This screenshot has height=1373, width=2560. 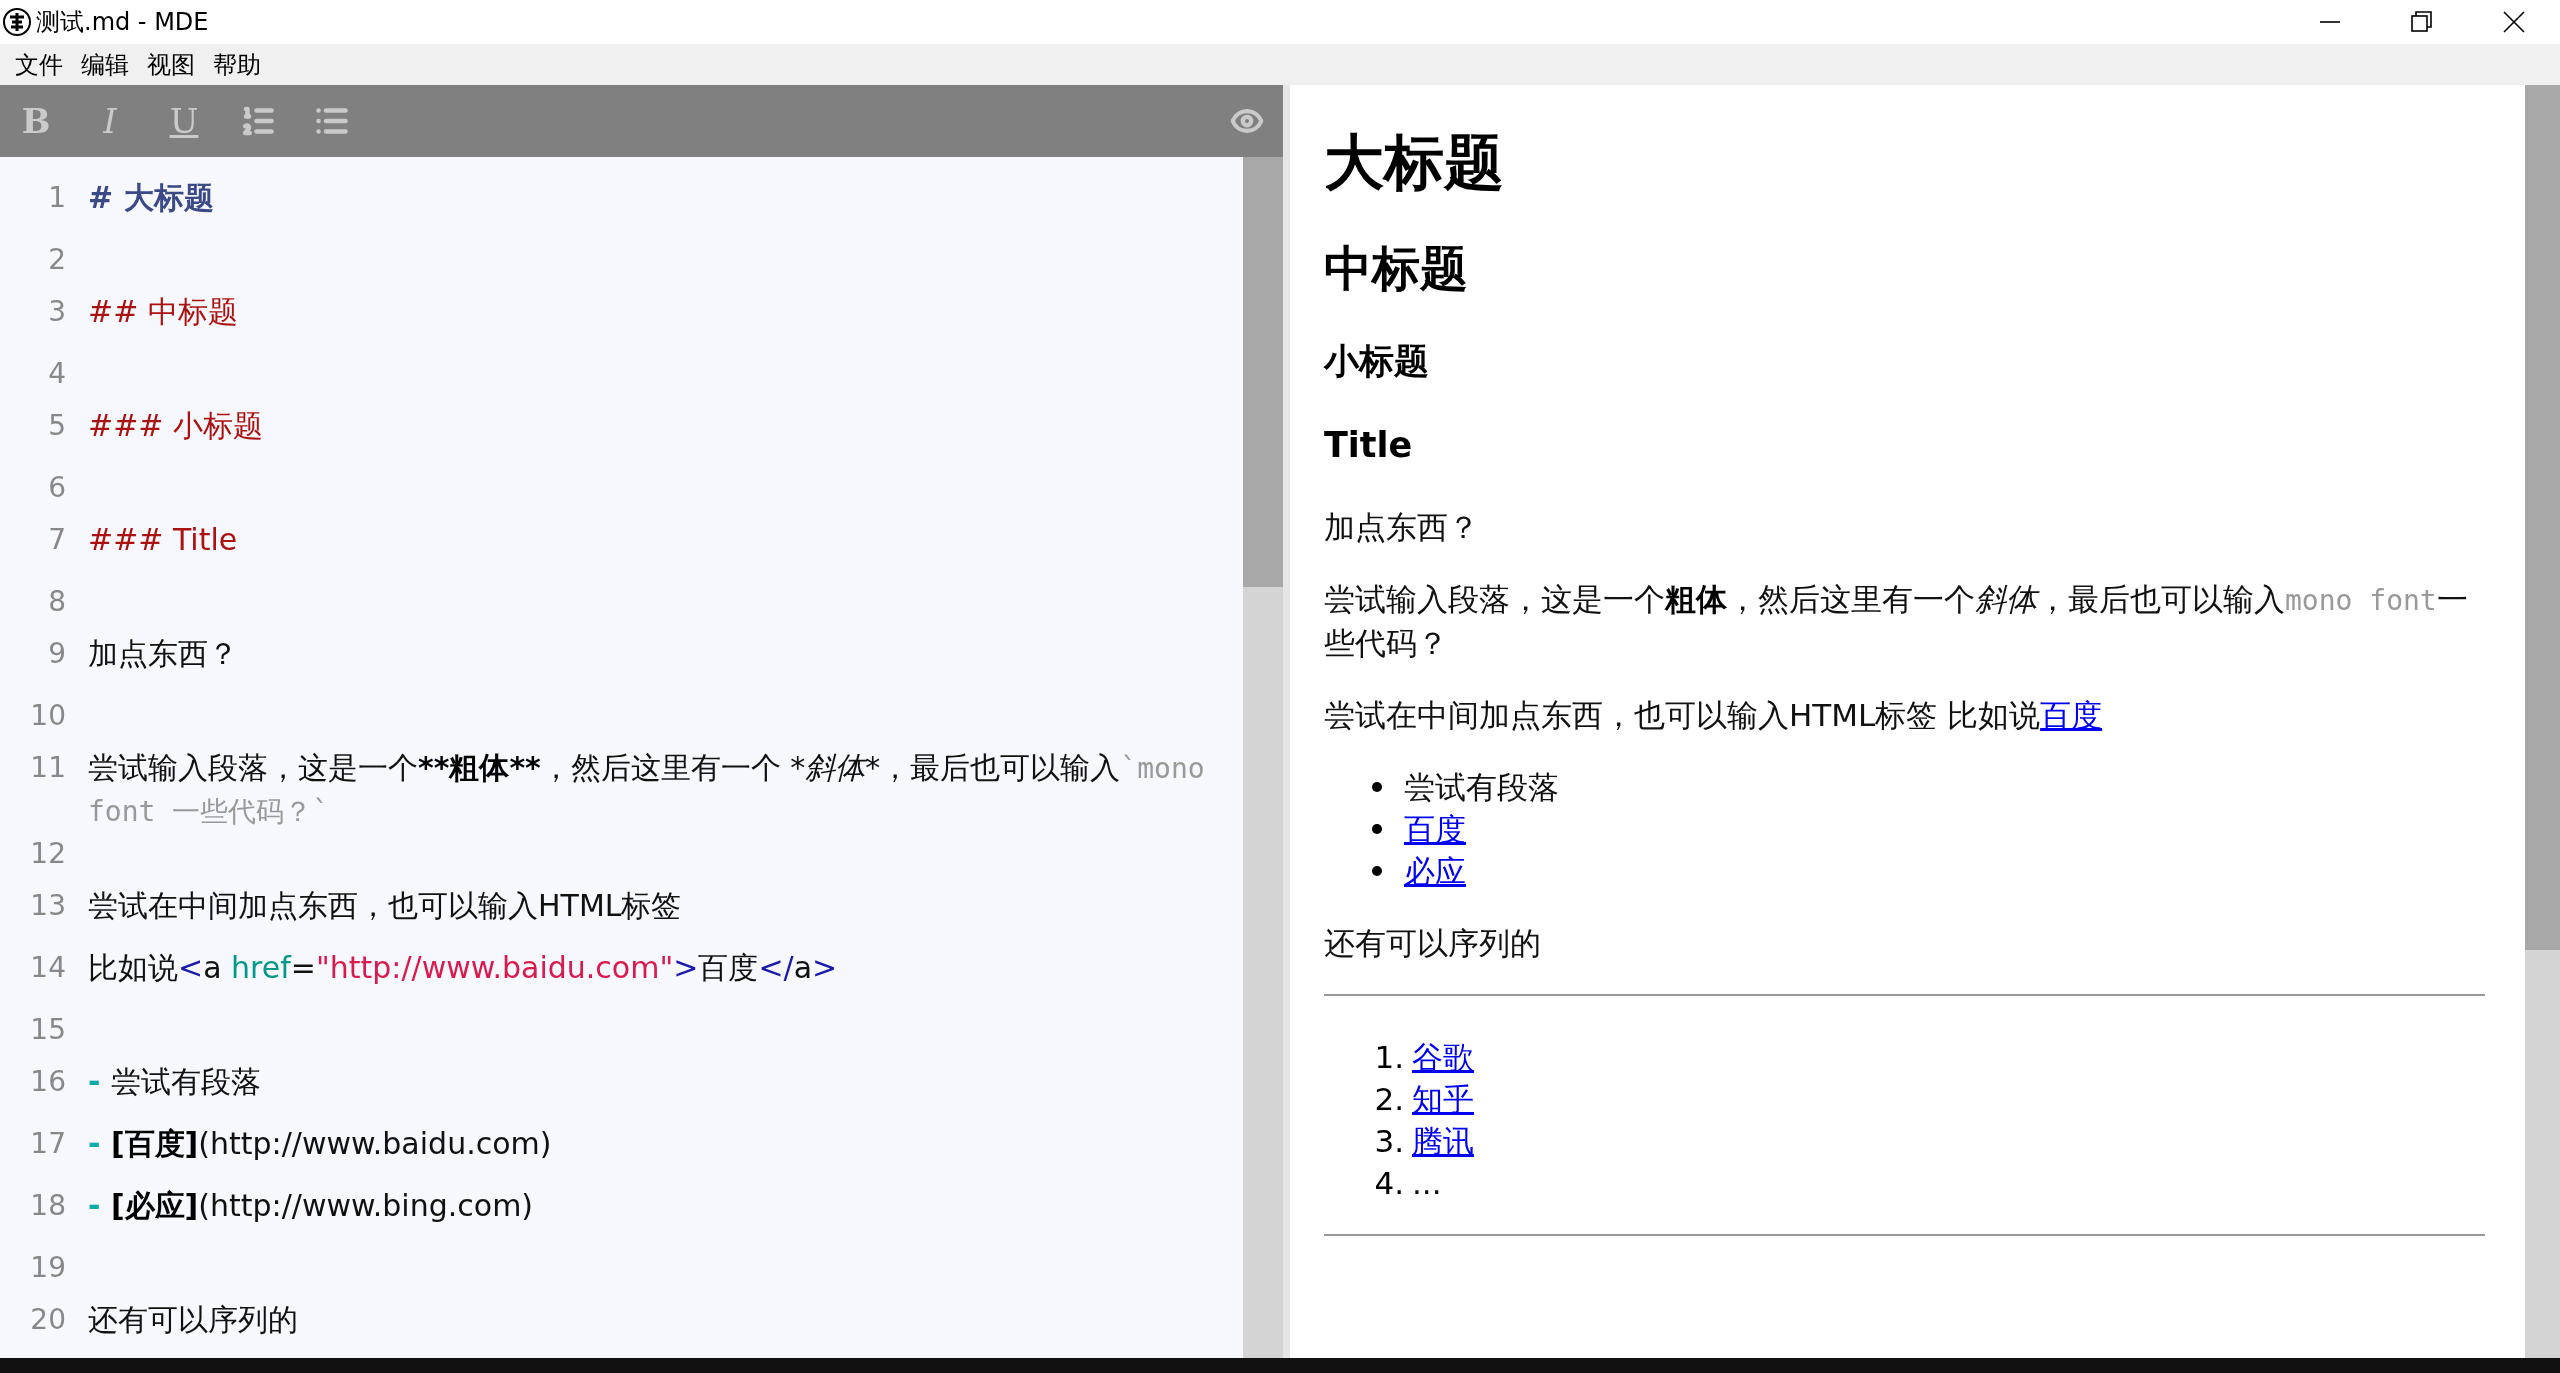 I want to click on app-logo-icon, so click(x=17, y=22).